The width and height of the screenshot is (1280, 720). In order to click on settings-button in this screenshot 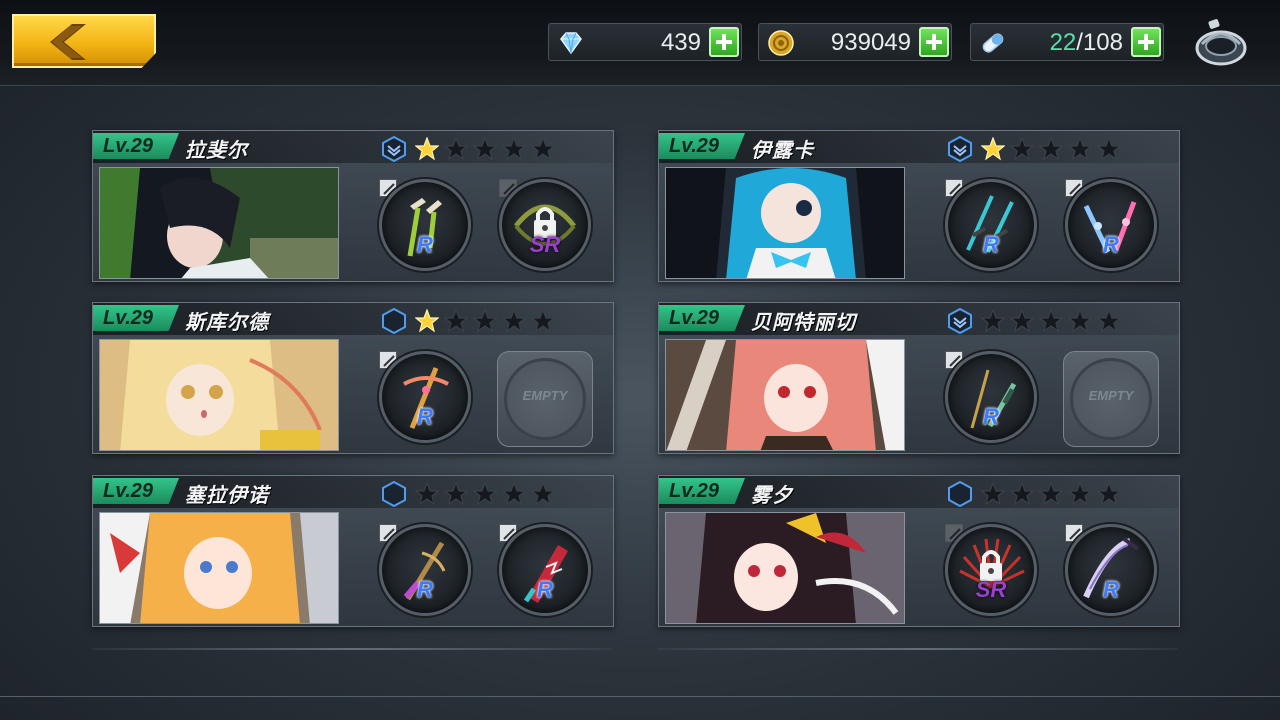, I will do `click(1221, 42)`.